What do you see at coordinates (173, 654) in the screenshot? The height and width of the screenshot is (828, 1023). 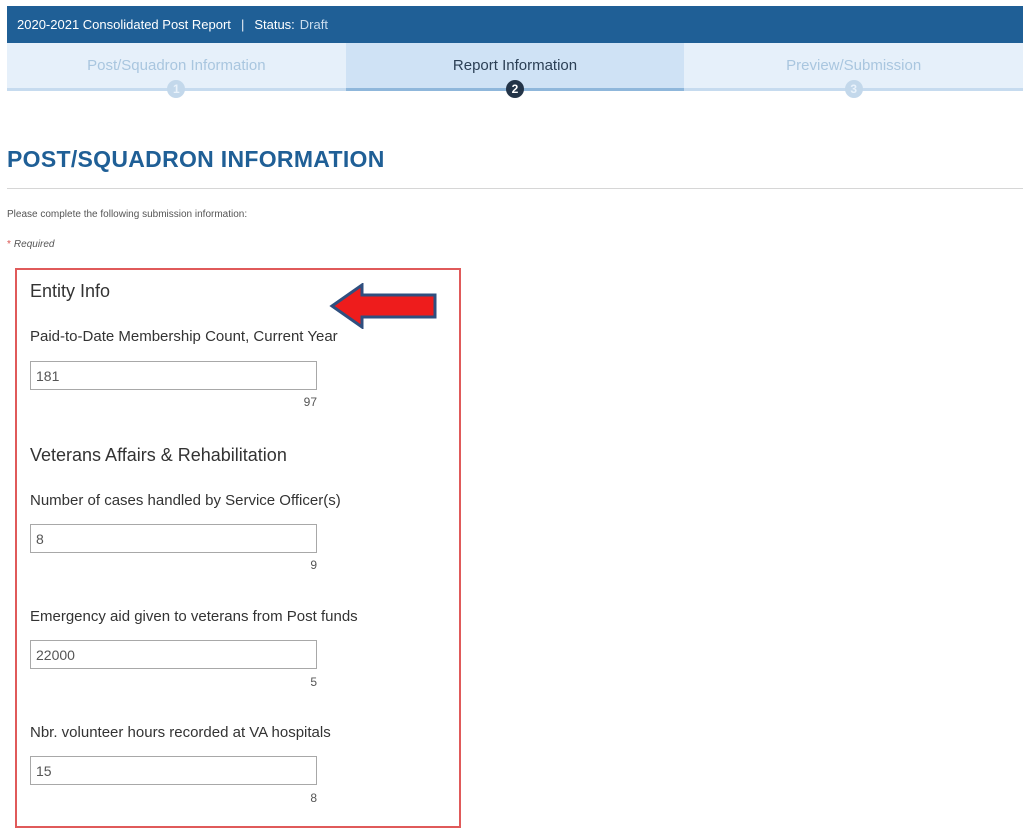 I see `emergency-aid-input` at bounding box center [173, 654].